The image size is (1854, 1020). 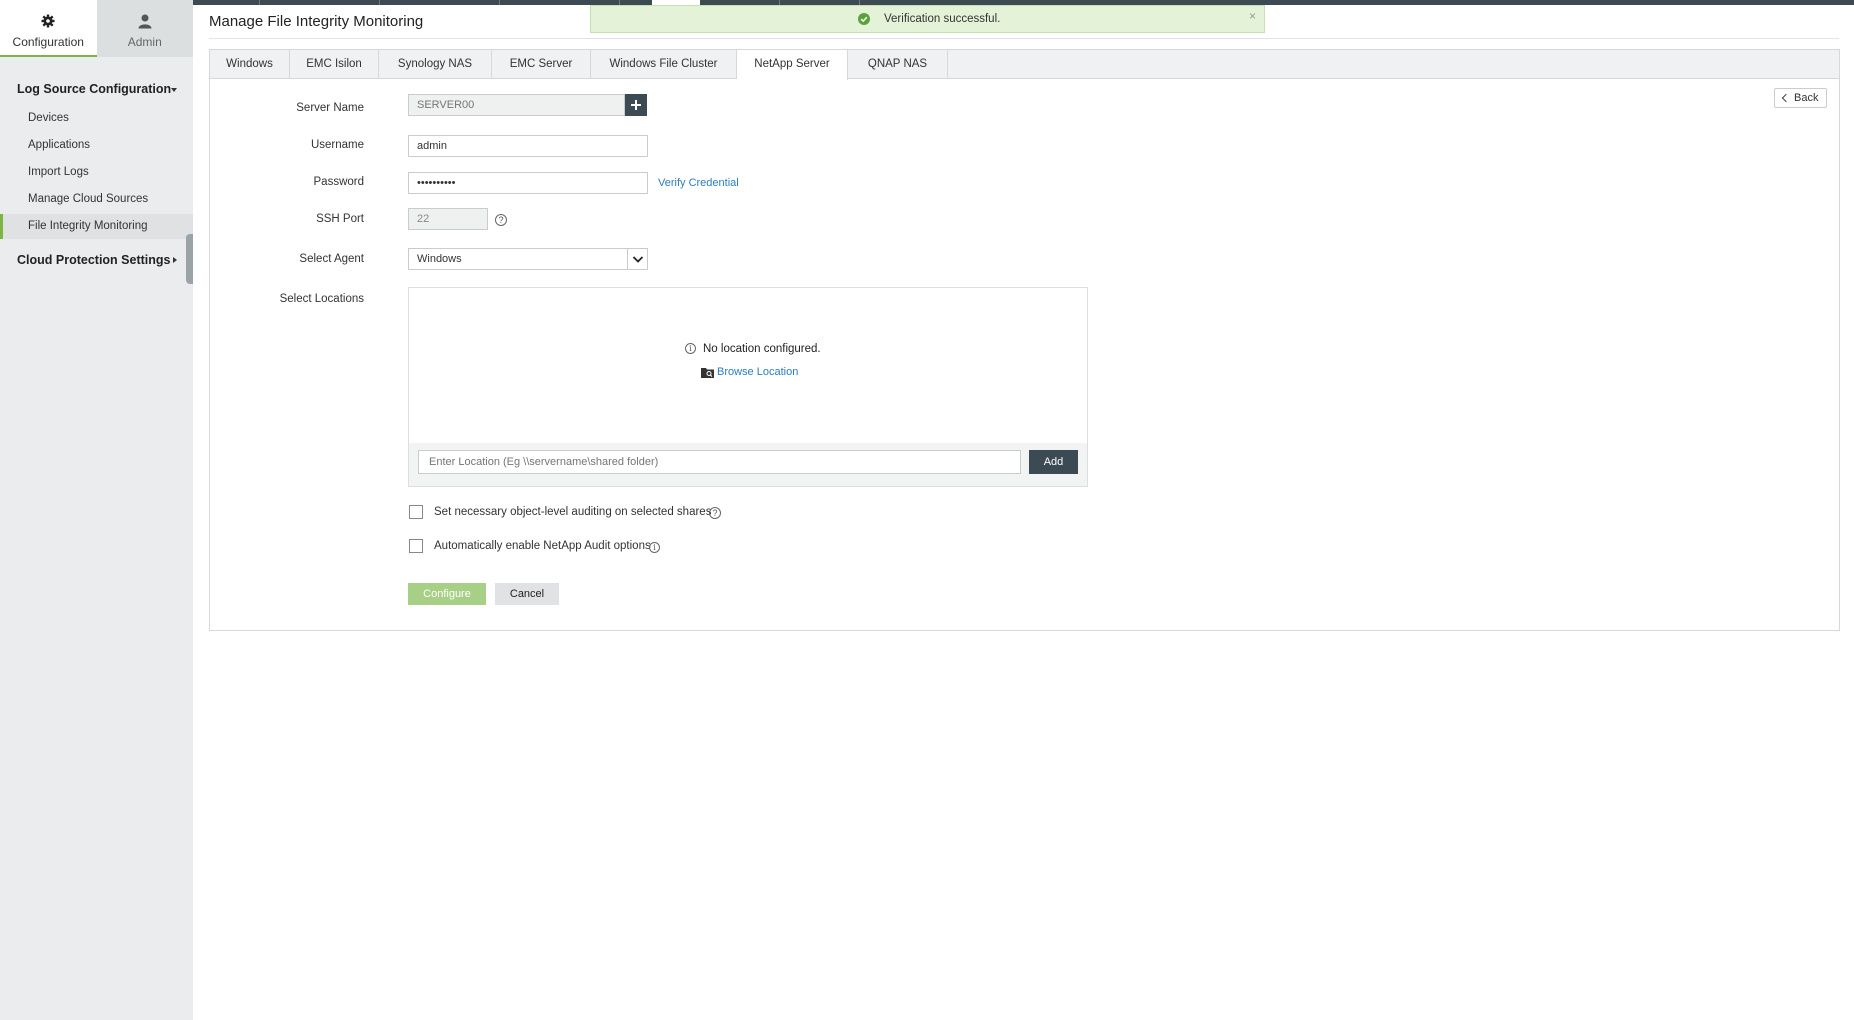 What do you see at coordinates (321, 299) in the screenshot?
I see `select-locations-label: Select Locations` at bounding box center [321, 299].